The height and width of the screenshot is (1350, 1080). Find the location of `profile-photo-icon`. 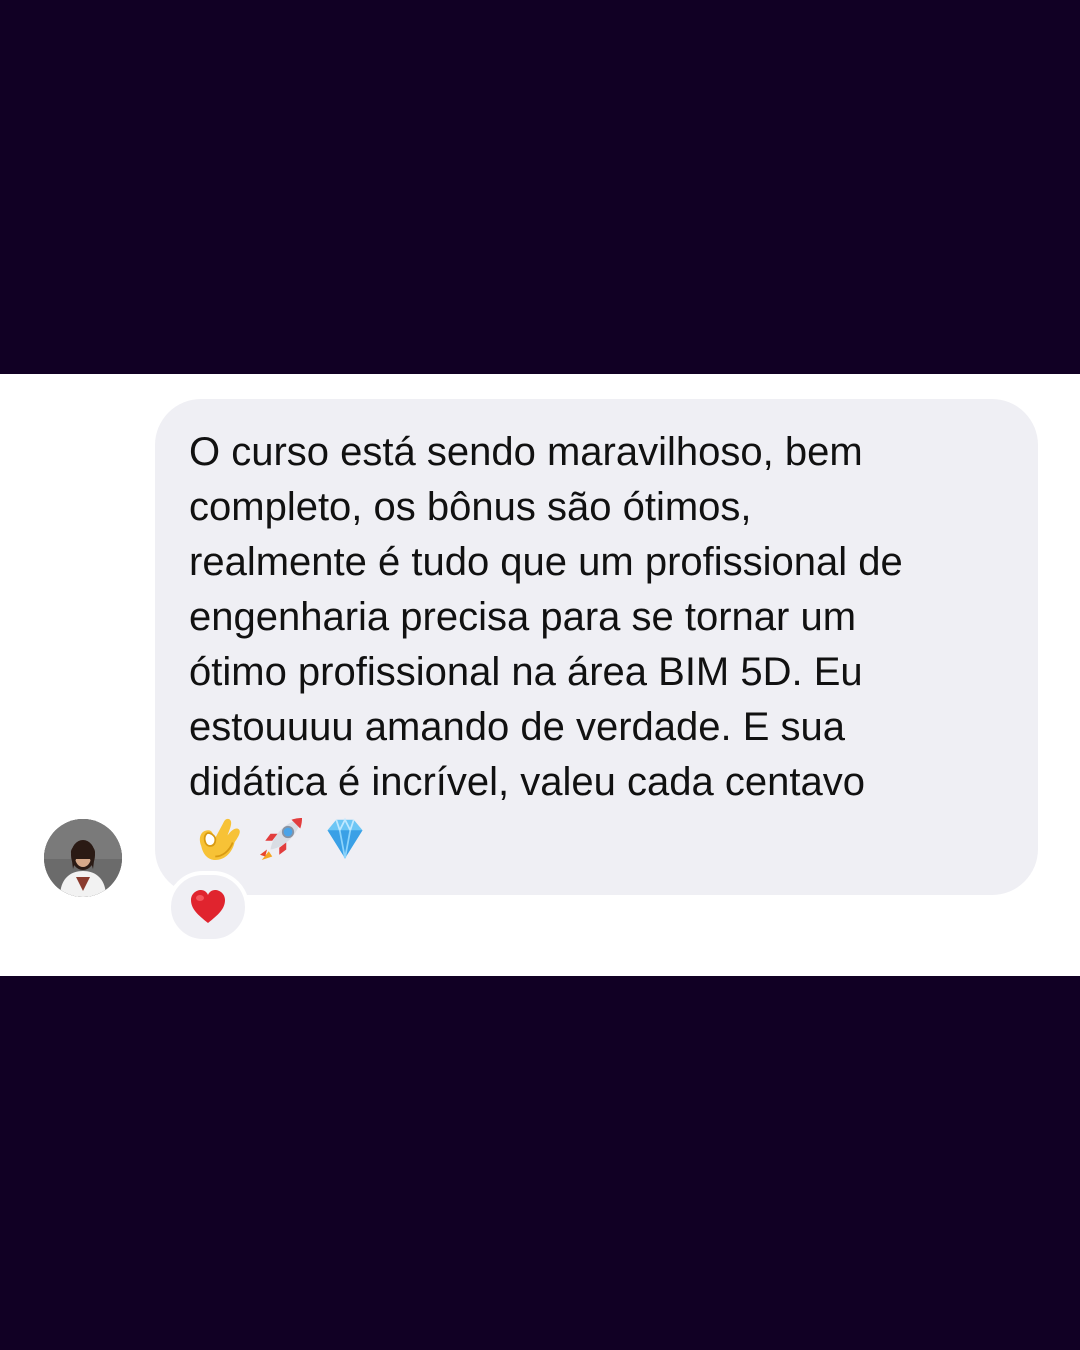

profile-photo-icon is located at coordinates (83, 858).